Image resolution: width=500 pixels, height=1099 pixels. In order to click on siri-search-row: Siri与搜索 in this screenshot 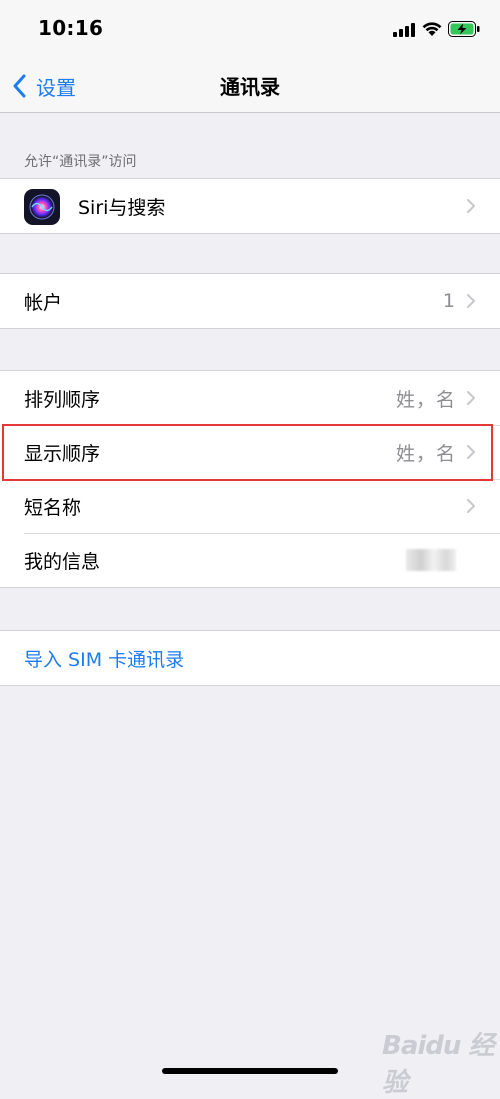, I will do `click(250, 206)`.